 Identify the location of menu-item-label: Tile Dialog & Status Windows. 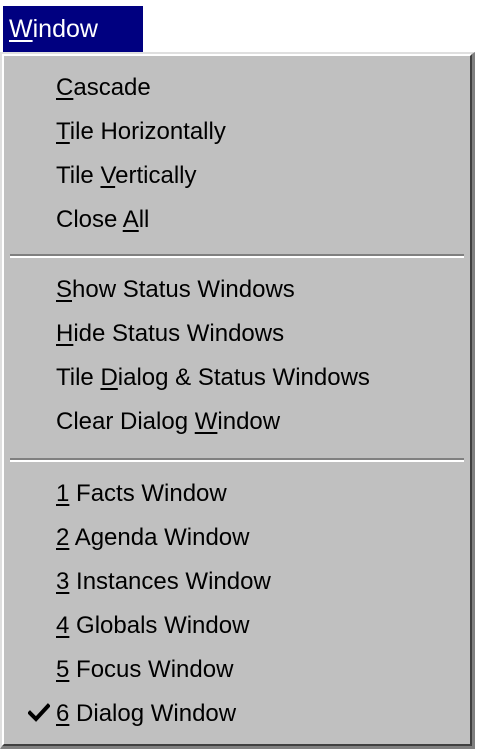
(213, 377).